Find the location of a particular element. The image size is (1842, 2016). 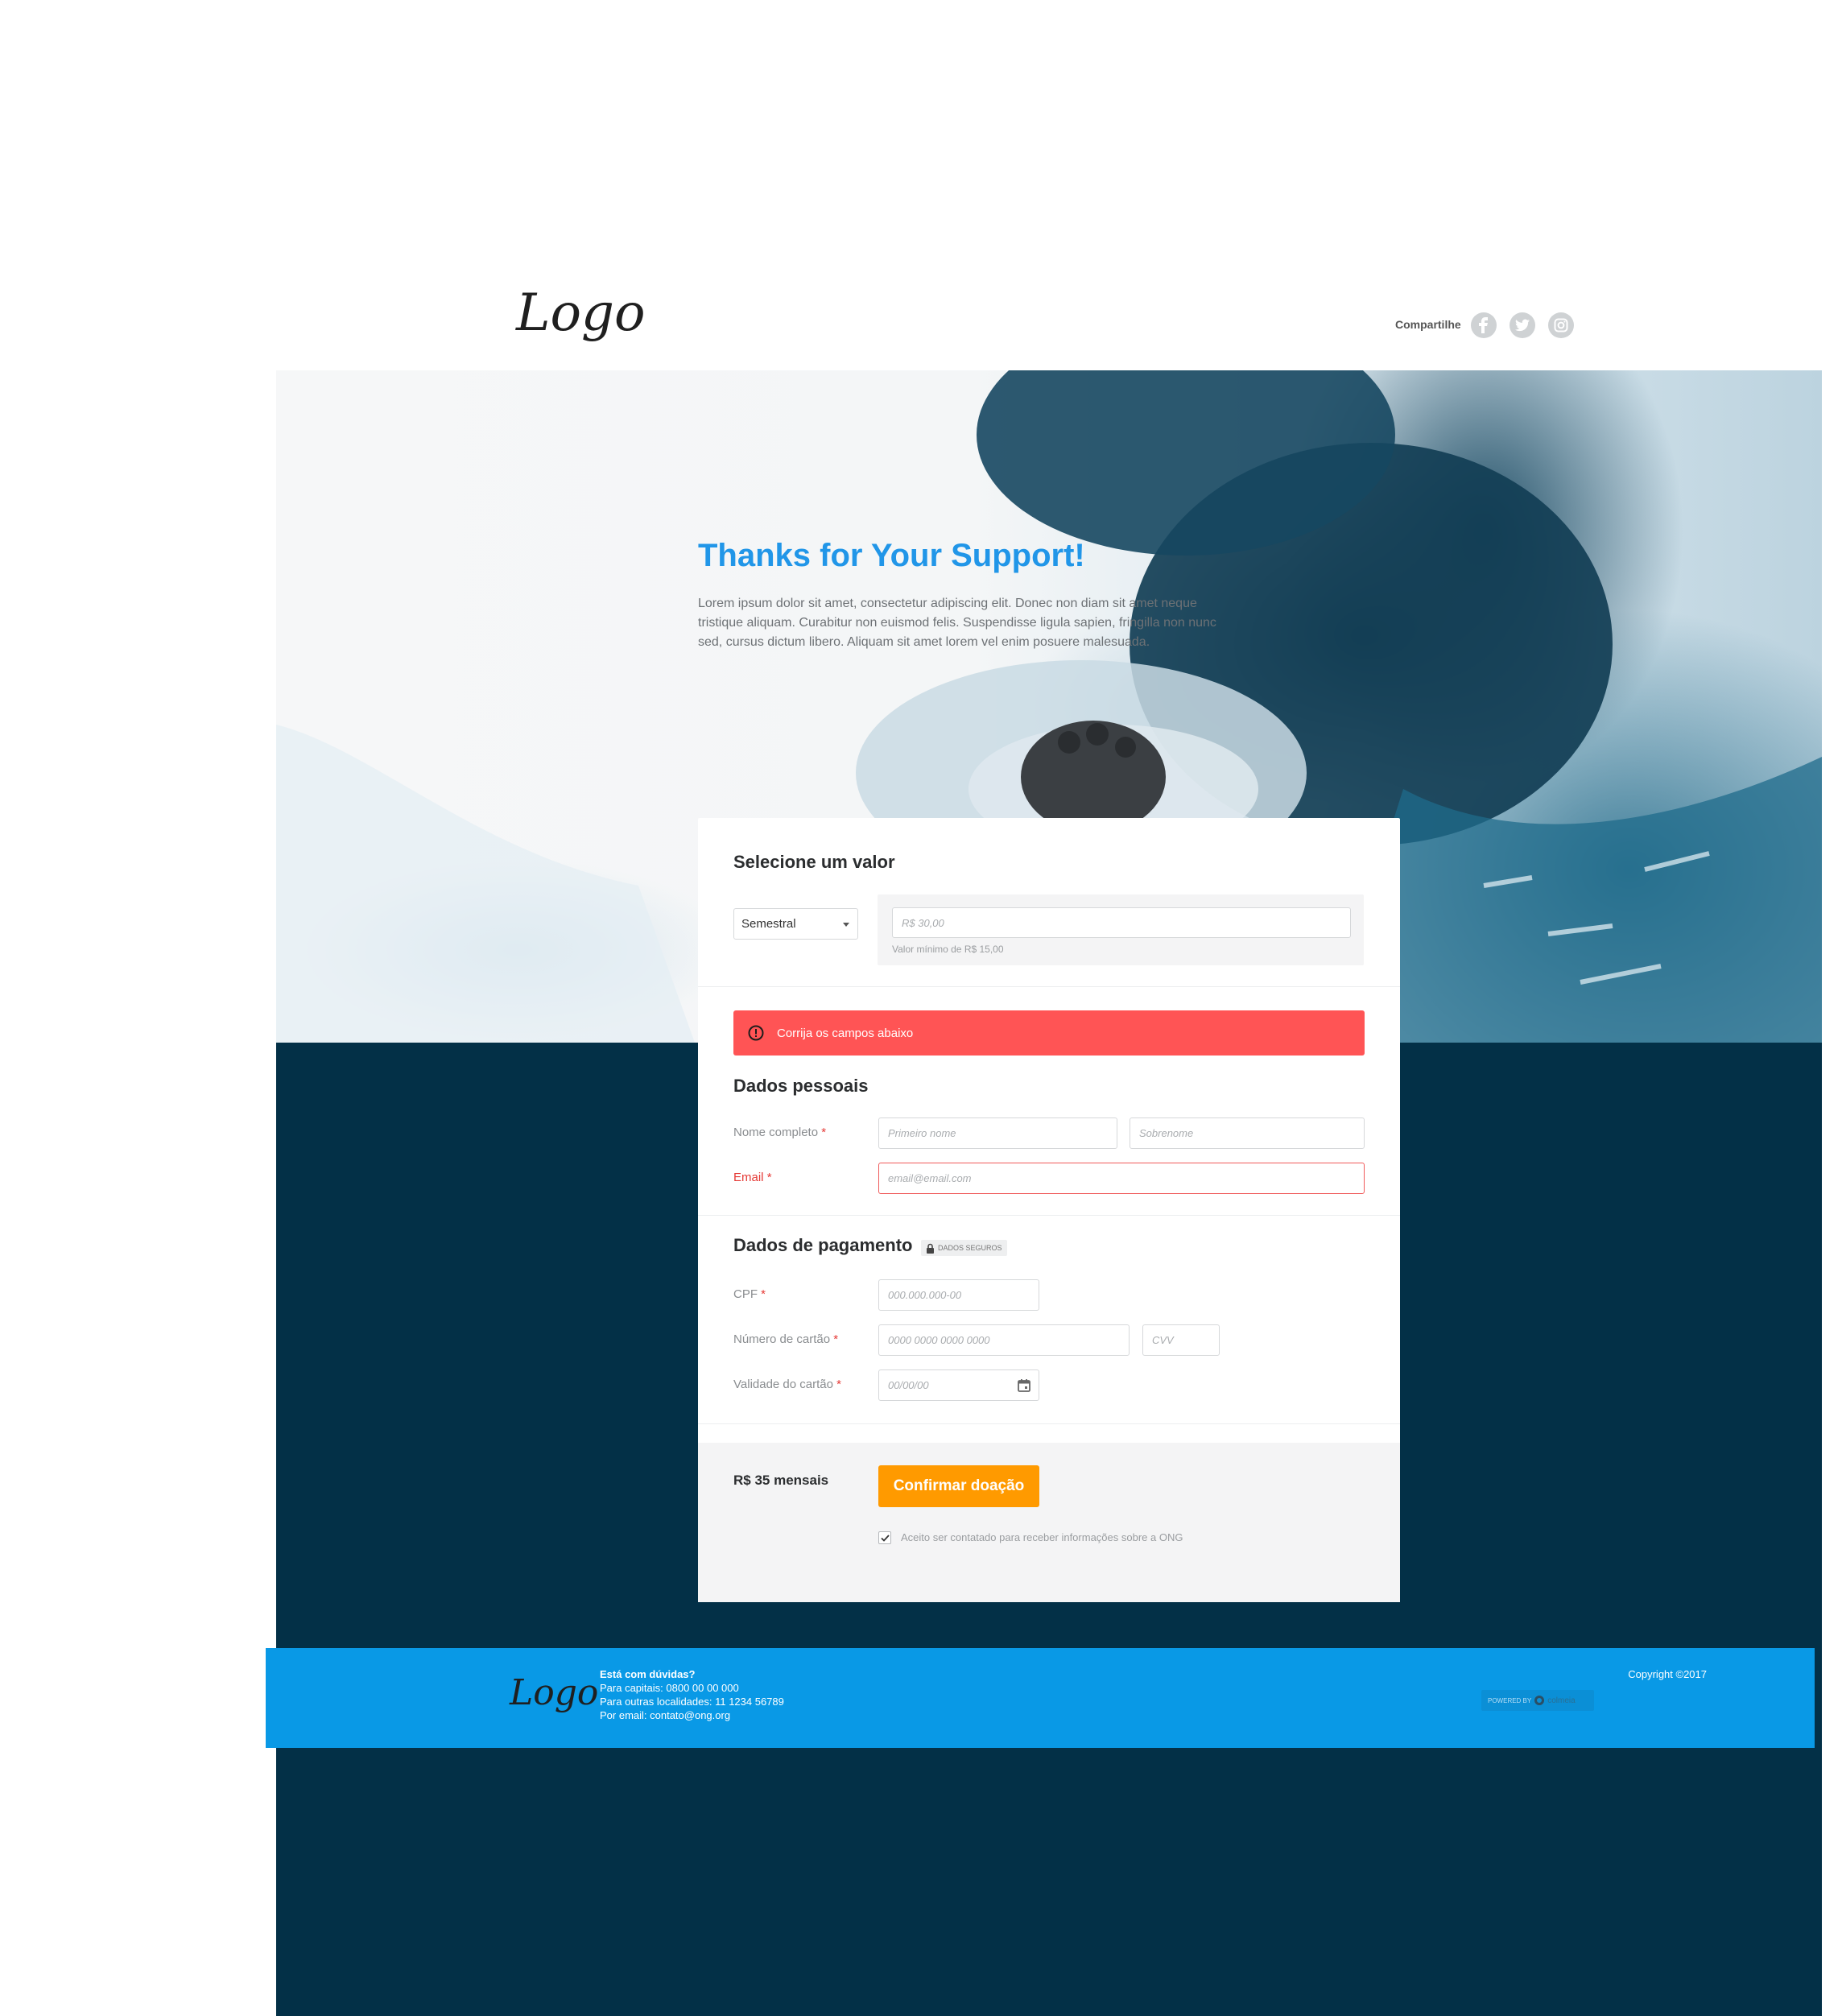

cvv-input: CVV is located at coordinates (1181, 1340).